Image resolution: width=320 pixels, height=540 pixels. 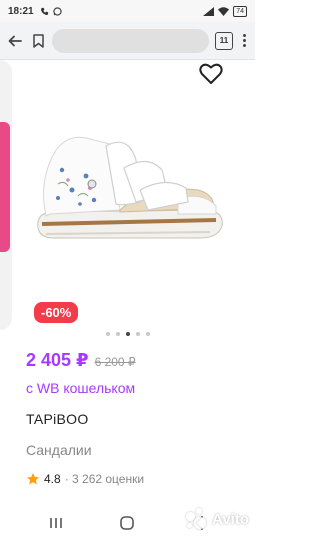 What do you see at coordinates (224, 40) in the screenshot?
I see `tabs-icon: 11` at bounding box center [224, 40].